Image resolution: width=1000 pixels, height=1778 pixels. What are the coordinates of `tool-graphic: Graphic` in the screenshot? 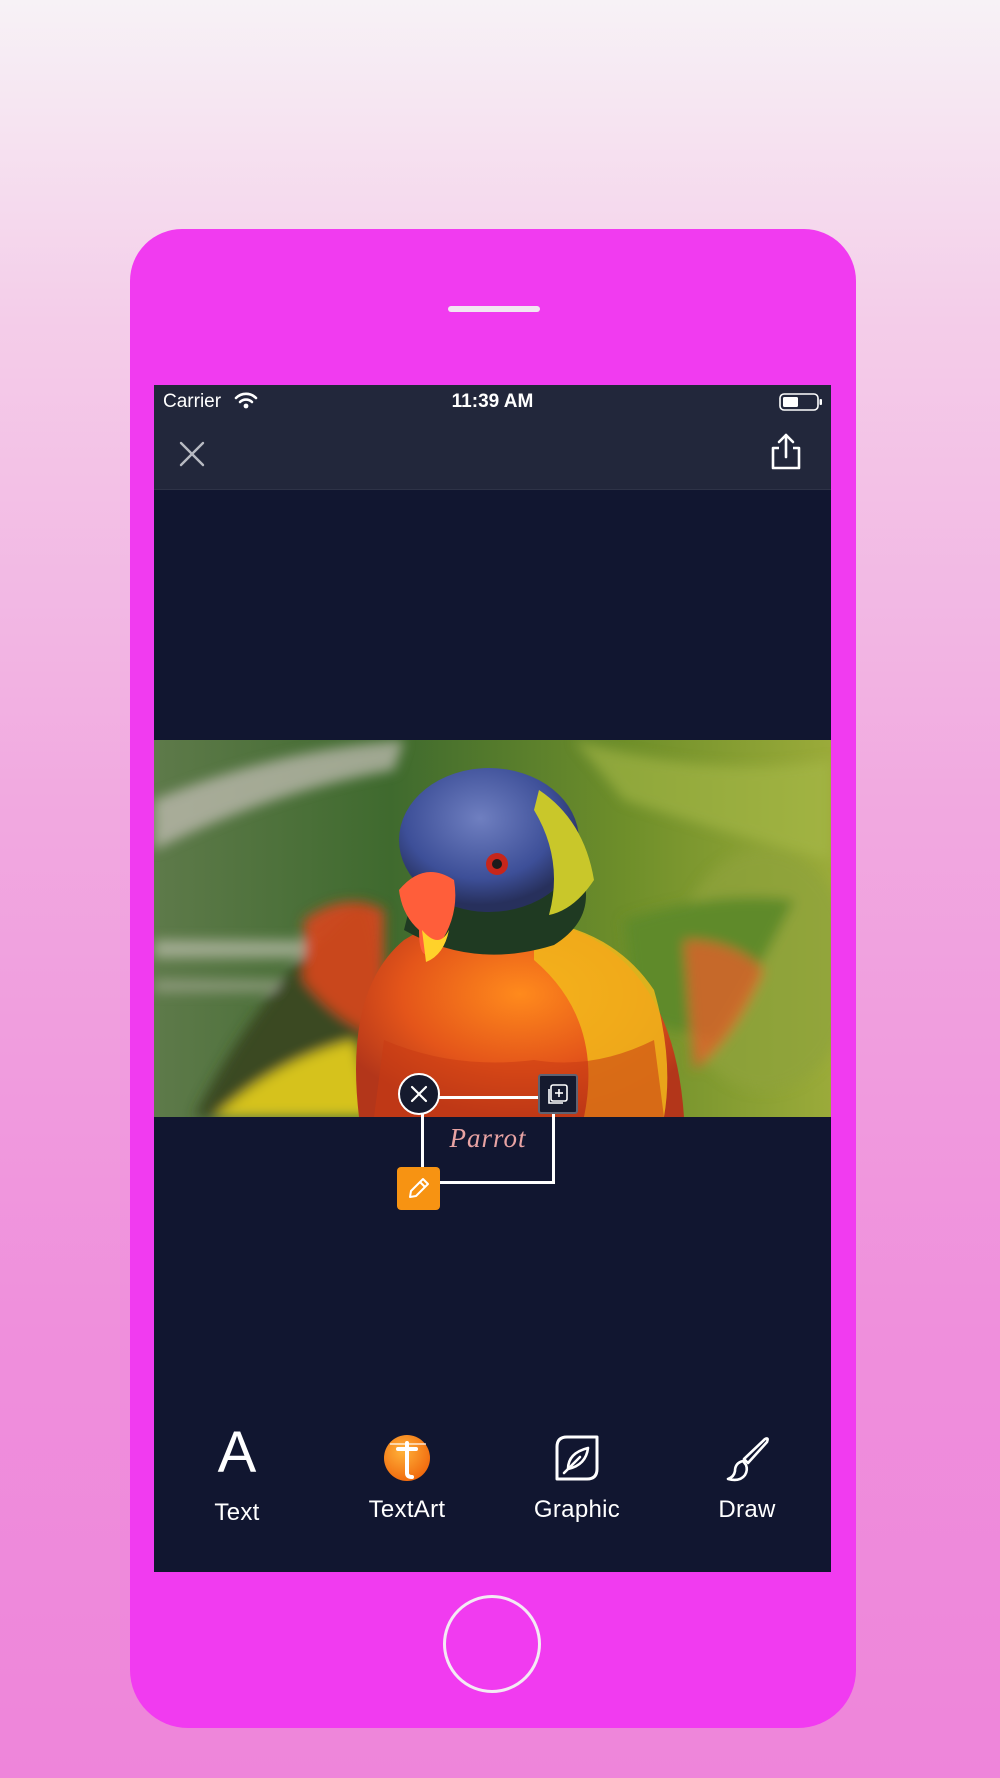 It's located at (577, 1480).